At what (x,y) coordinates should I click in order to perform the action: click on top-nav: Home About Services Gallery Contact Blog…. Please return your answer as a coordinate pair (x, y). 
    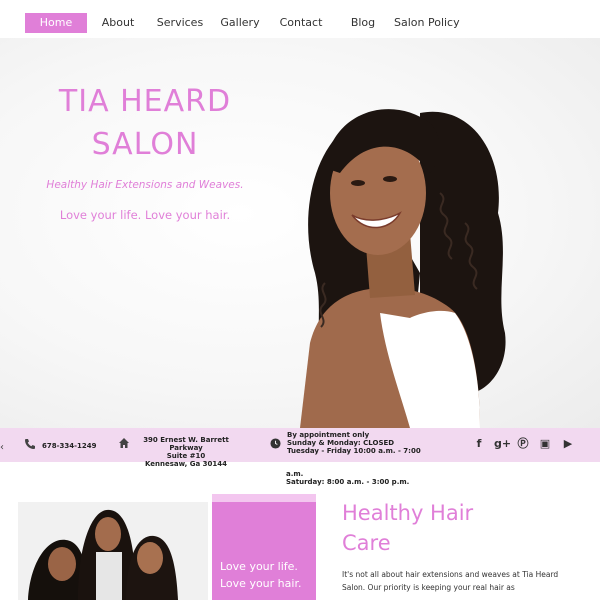
    Looking at the image, I should click on (300, 19).